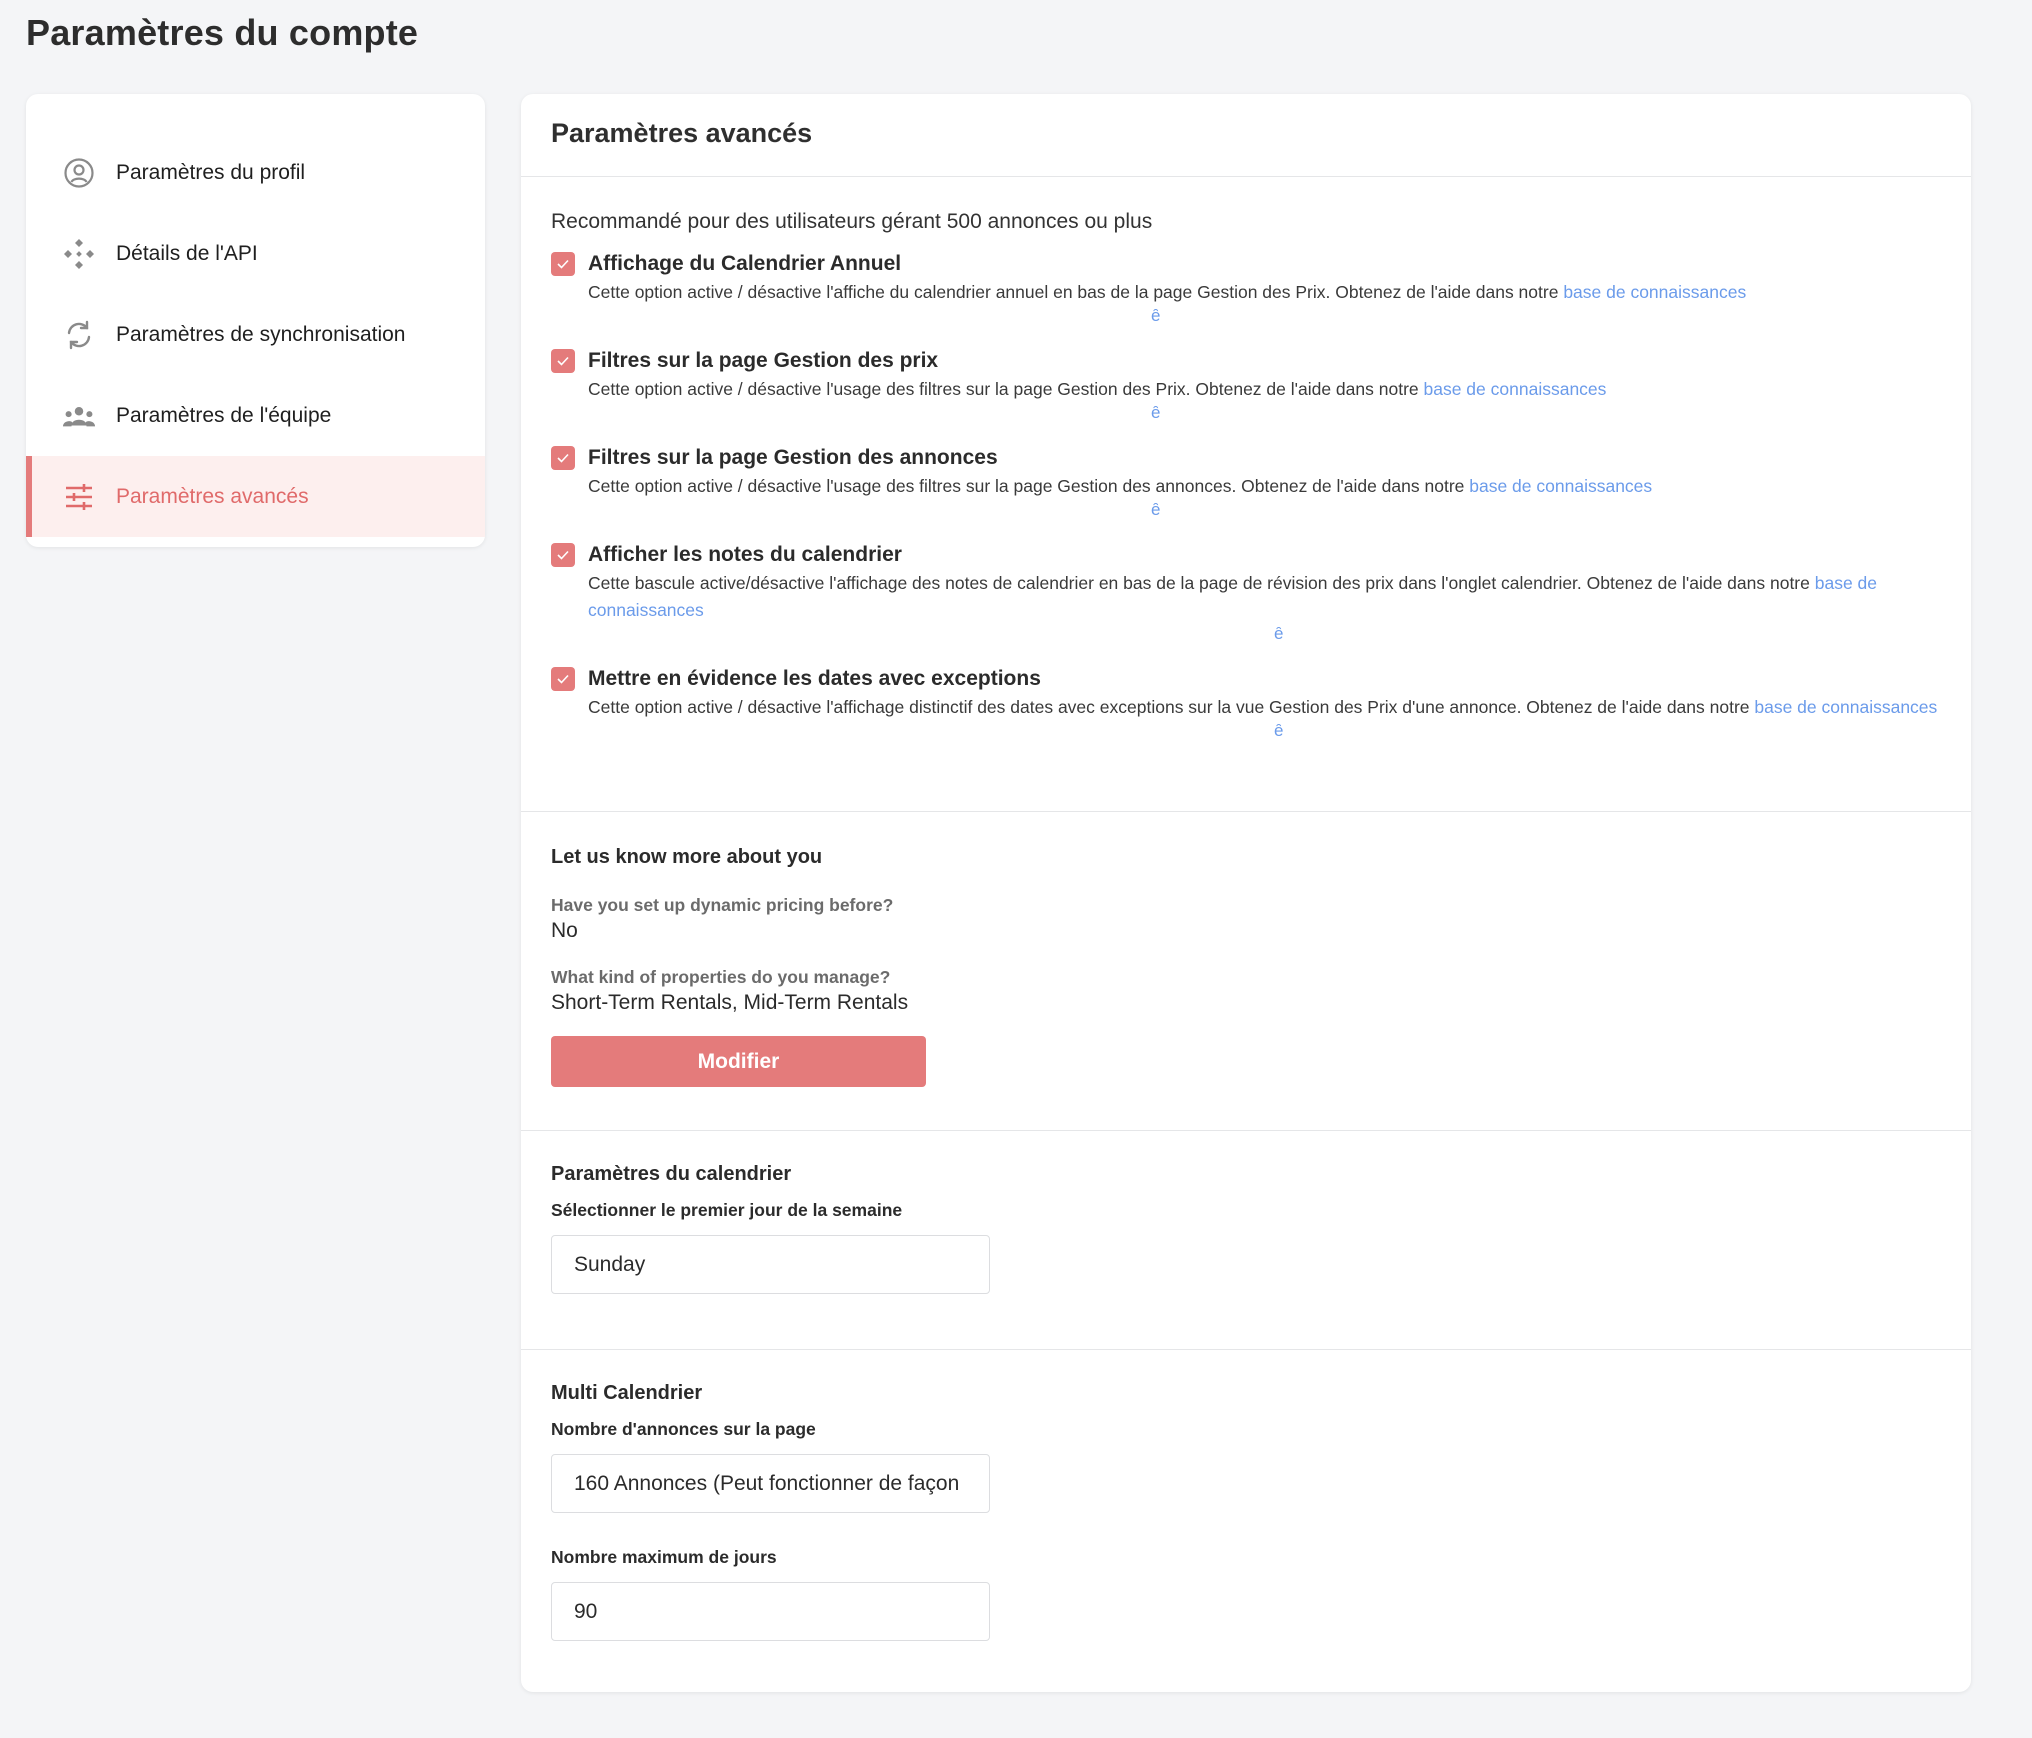 The height and width of the screenshot is (1738, 2032). What do you see at coordinates (770, 1611) in the screenshot?
I see `max-days-select: 90` at bounding box center [770, 1611].